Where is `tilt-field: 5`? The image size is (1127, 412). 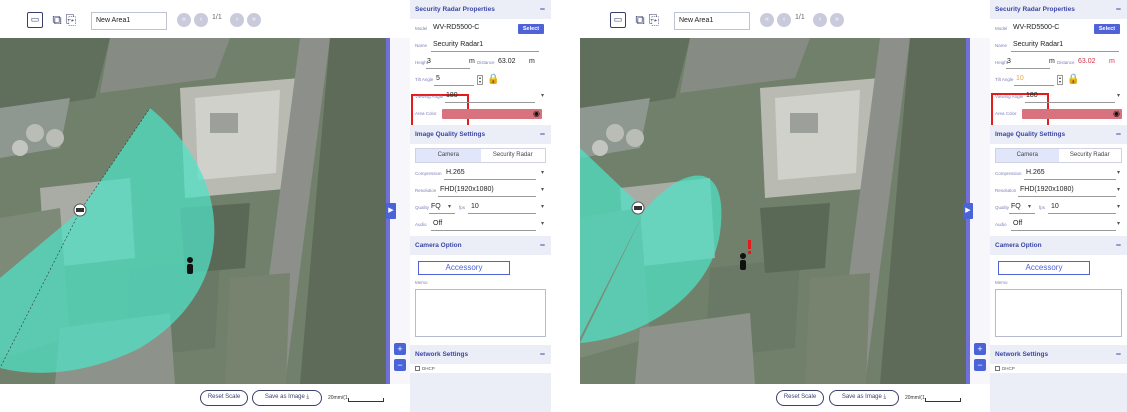 tilt-field: 5 is located at coordinates (438, 78).